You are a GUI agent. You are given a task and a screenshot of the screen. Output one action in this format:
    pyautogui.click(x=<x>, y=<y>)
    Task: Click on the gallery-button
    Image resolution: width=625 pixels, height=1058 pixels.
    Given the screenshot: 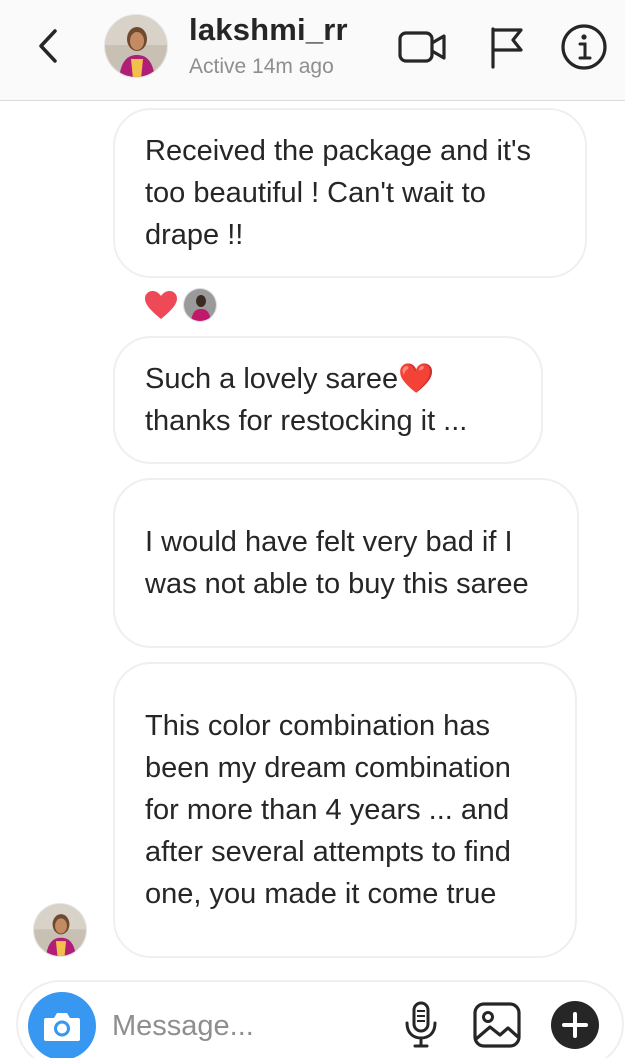 What is the action you would take?
    pyautogui.click(x=497, y=1025)
    